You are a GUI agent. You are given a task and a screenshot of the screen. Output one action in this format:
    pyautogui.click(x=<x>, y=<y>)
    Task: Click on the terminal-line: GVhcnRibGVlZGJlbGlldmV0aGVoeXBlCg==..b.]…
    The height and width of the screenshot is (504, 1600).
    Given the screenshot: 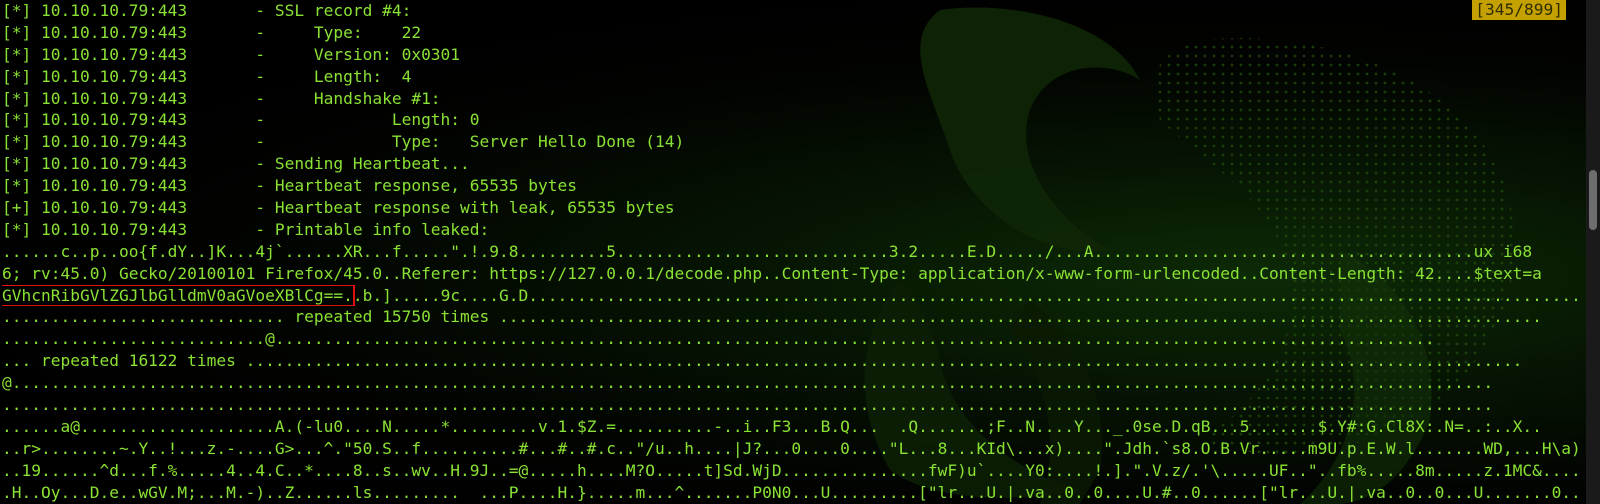 What is the action you would take?
    pyautogui.click(x=792, y=295)
    